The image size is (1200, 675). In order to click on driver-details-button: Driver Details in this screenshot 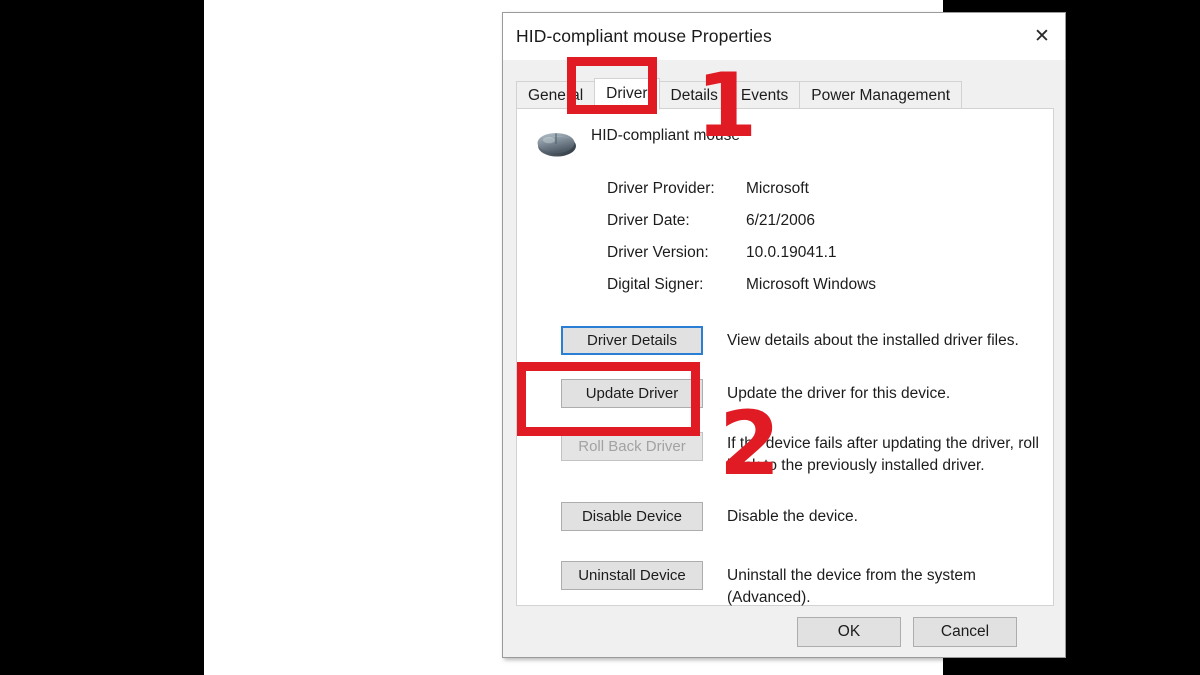, I will do `click(632, 340)`.